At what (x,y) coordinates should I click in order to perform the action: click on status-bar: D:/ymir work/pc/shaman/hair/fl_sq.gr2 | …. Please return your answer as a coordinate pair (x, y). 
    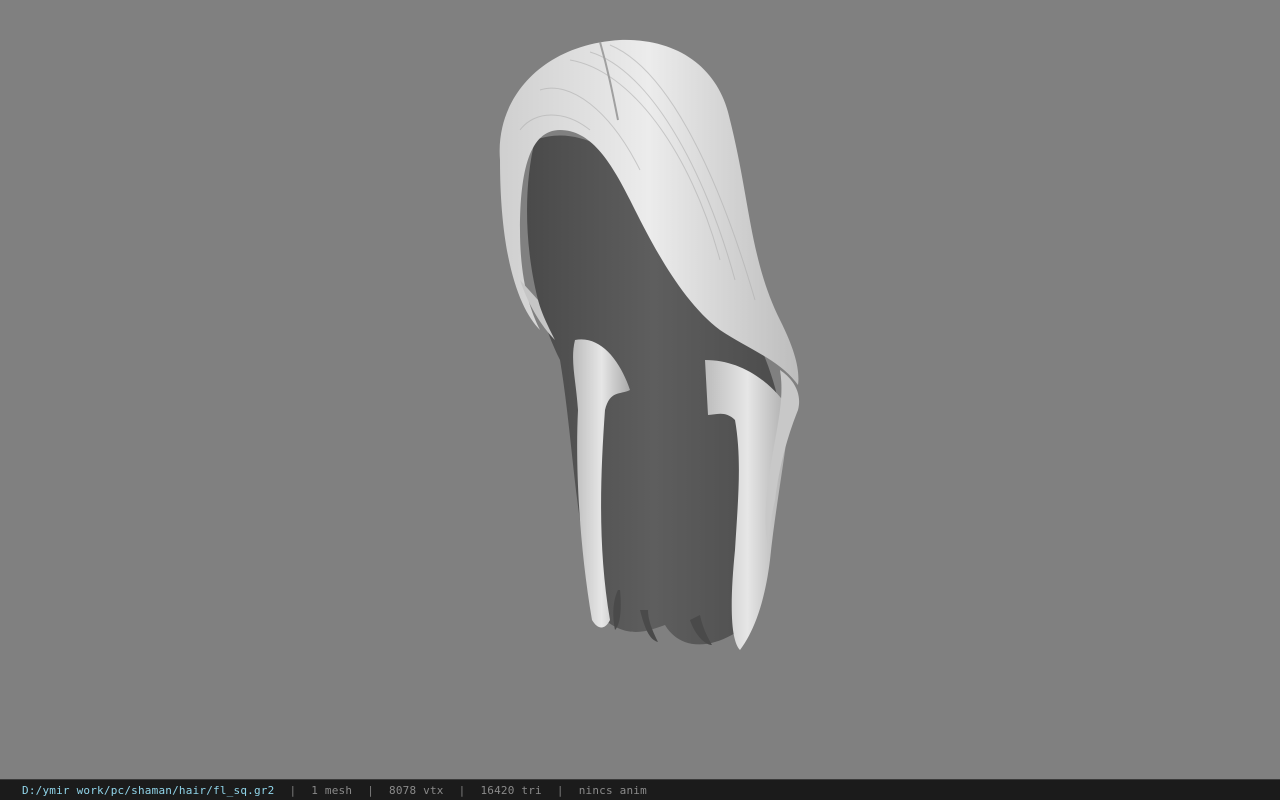
    Looking at the image, I should click on (640, 789).